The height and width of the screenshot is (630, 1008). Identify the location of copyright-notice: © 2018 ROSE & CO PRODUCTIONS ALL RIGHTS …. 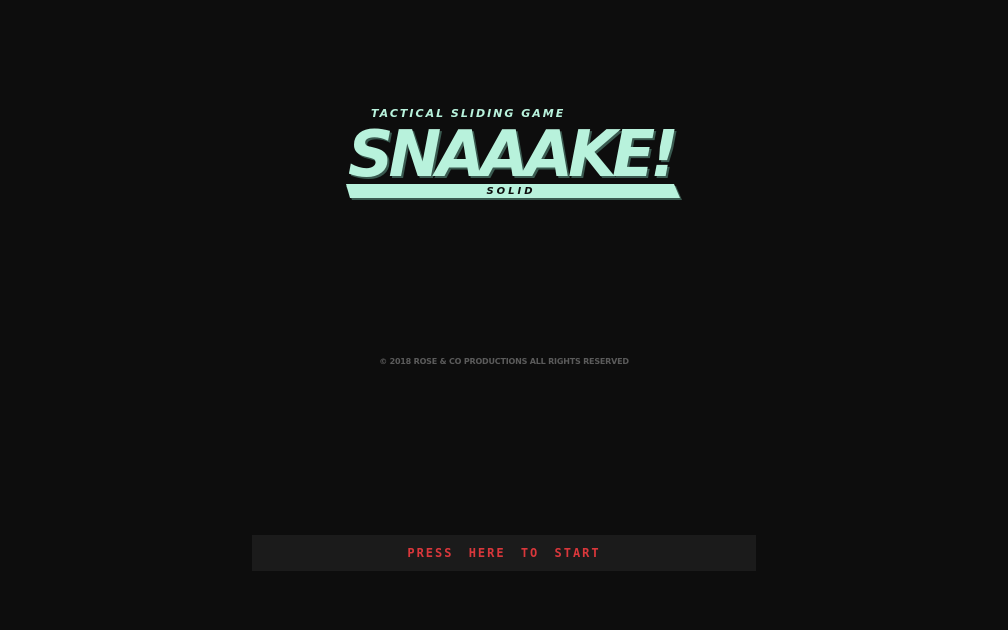
(504, 361).